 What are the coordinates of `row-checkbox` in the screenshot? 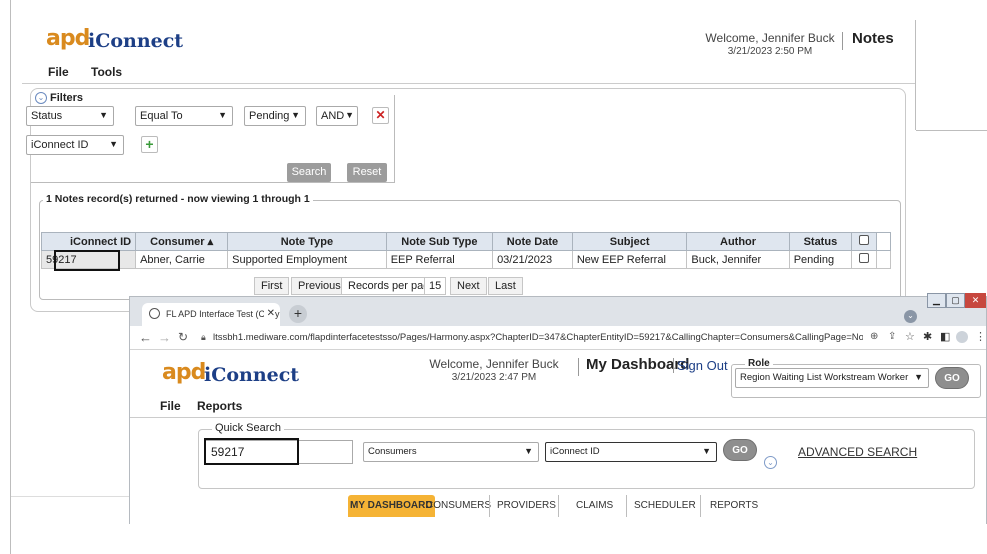 It's located at (863, 258).